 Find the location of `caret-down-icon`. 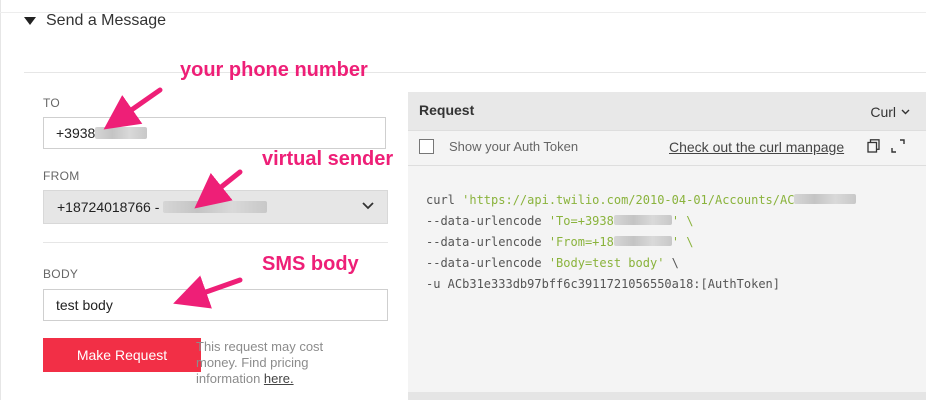

caret-down-icon is located at coordinates (30, 21).